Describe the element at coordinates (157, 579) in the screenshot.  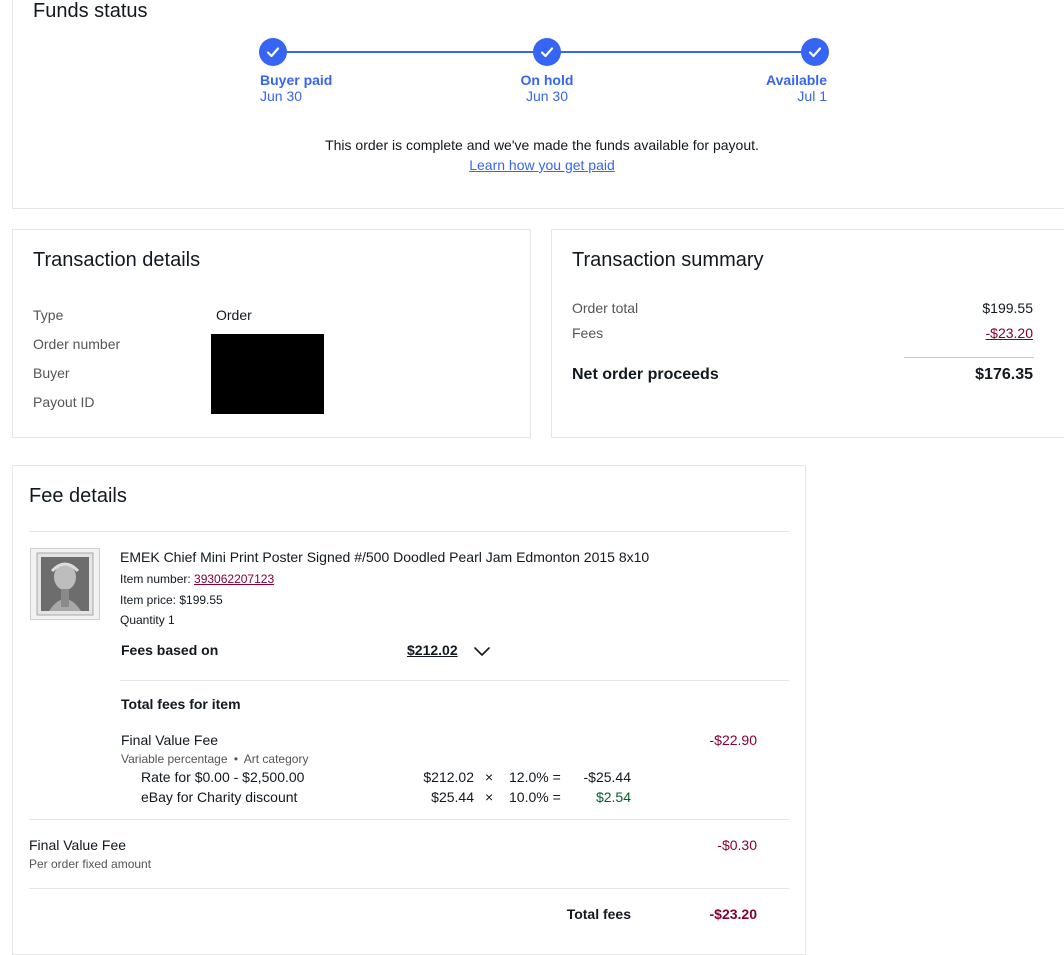
I see `item-number-label: Item number:` at that location.